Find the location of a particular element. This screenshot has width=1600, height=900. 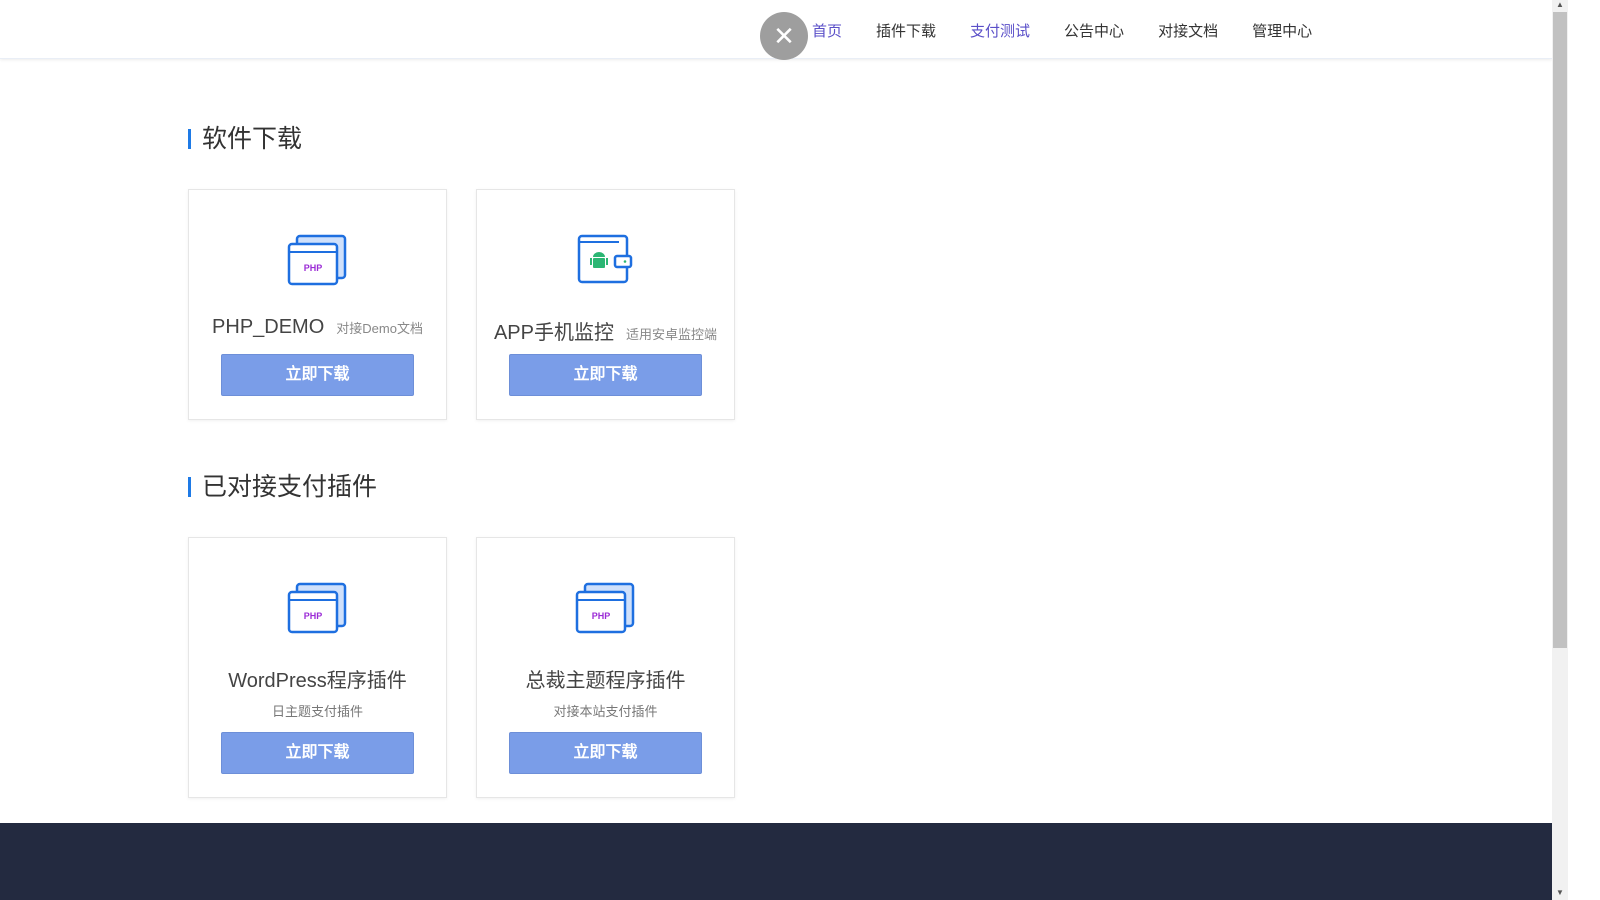

card-wordpress-plugin: PHP WordPress程序插件 日主题支付插件 立即下载 is located at coordinates (317, 667).